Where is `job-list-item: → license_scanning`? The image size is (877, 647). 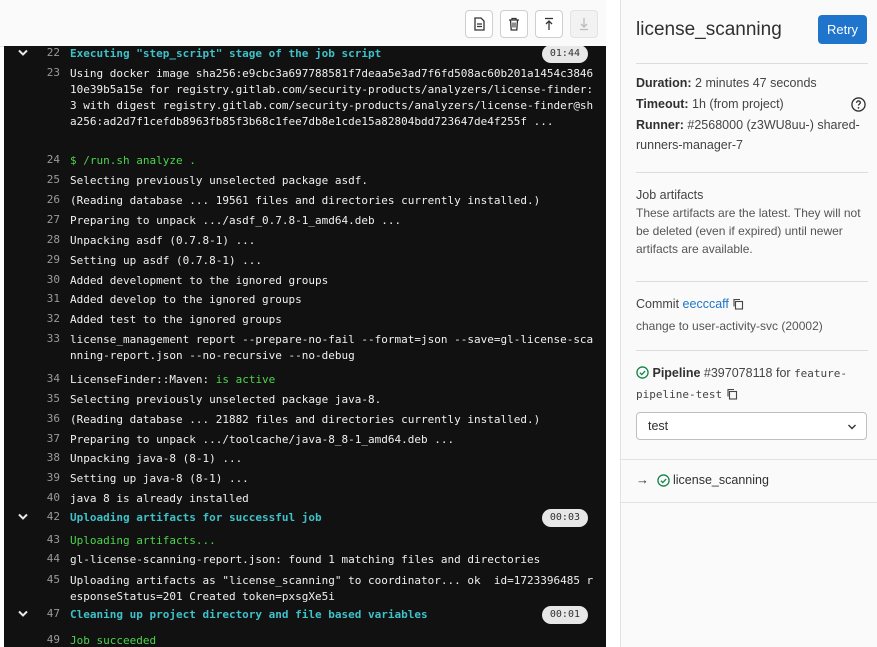 job-list-item: → license_scanning is located at coordinates (749, 481).